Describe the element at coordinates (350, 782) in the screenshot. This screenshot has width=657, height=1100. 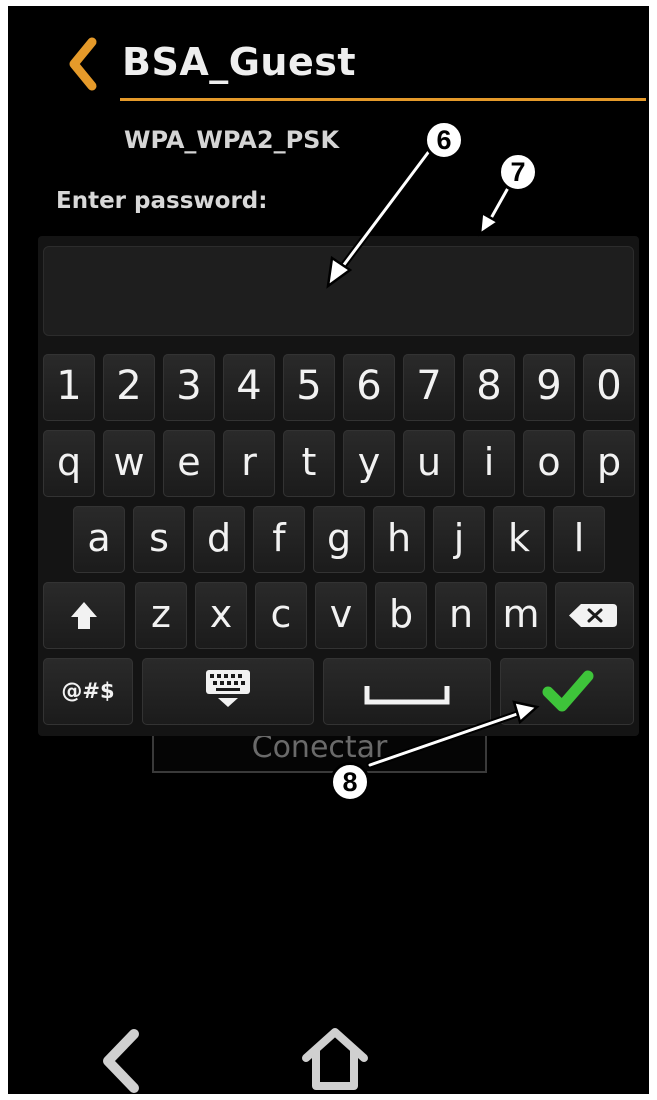
I see `callout-8: 8` at that location.